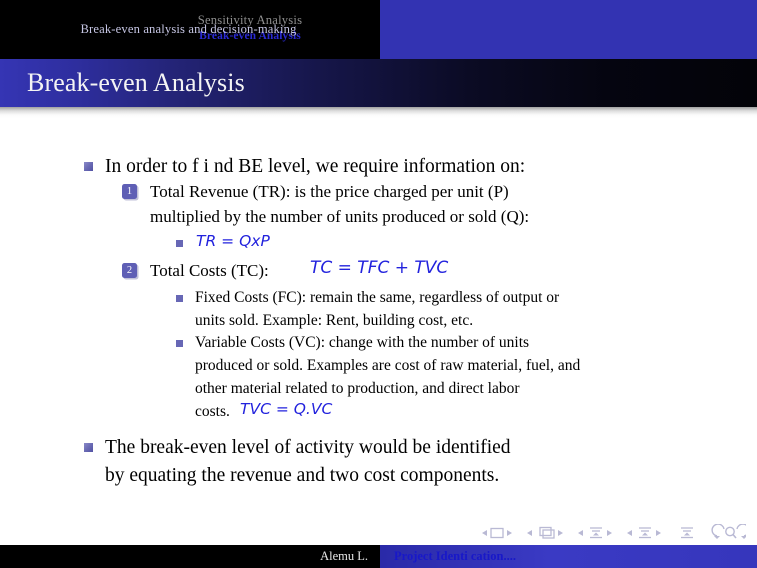 The image size is (757, 568). Describe the element at coordinates (547, 532) in the screenshot. I see `frame-icon` at that location.